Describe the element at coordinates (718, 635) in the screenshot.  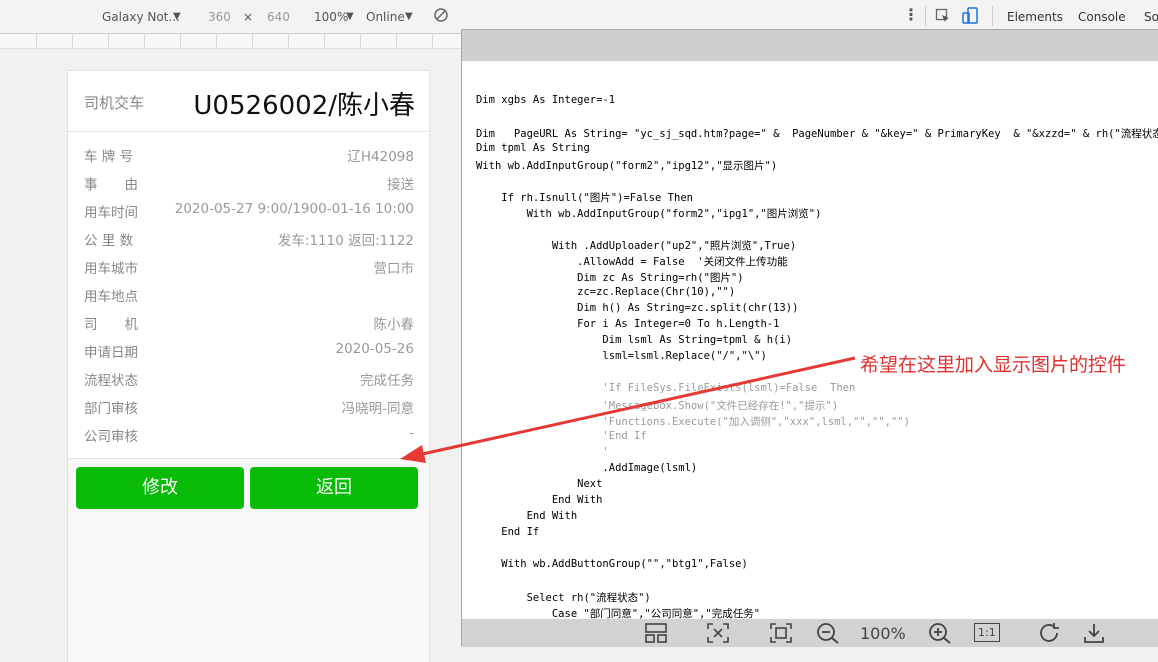
I see `fit-screen-icon` at that location.